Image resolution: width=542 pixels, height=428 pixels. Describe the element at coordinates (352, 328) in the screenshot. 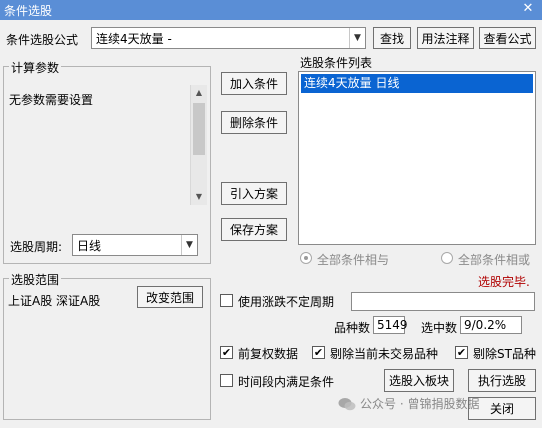

I see `count-label: 品种数` at that location.